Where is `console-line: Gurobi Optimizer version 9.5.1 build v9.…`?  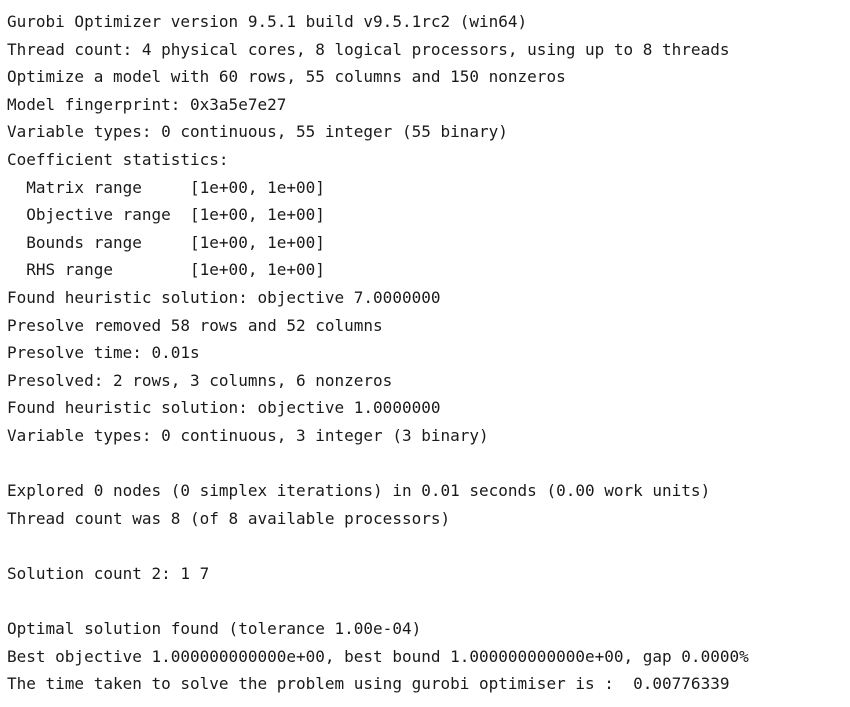
console-line: Gurobi Optimizer version 9.5.1 build v9.… is located at coordinates (267, 21).